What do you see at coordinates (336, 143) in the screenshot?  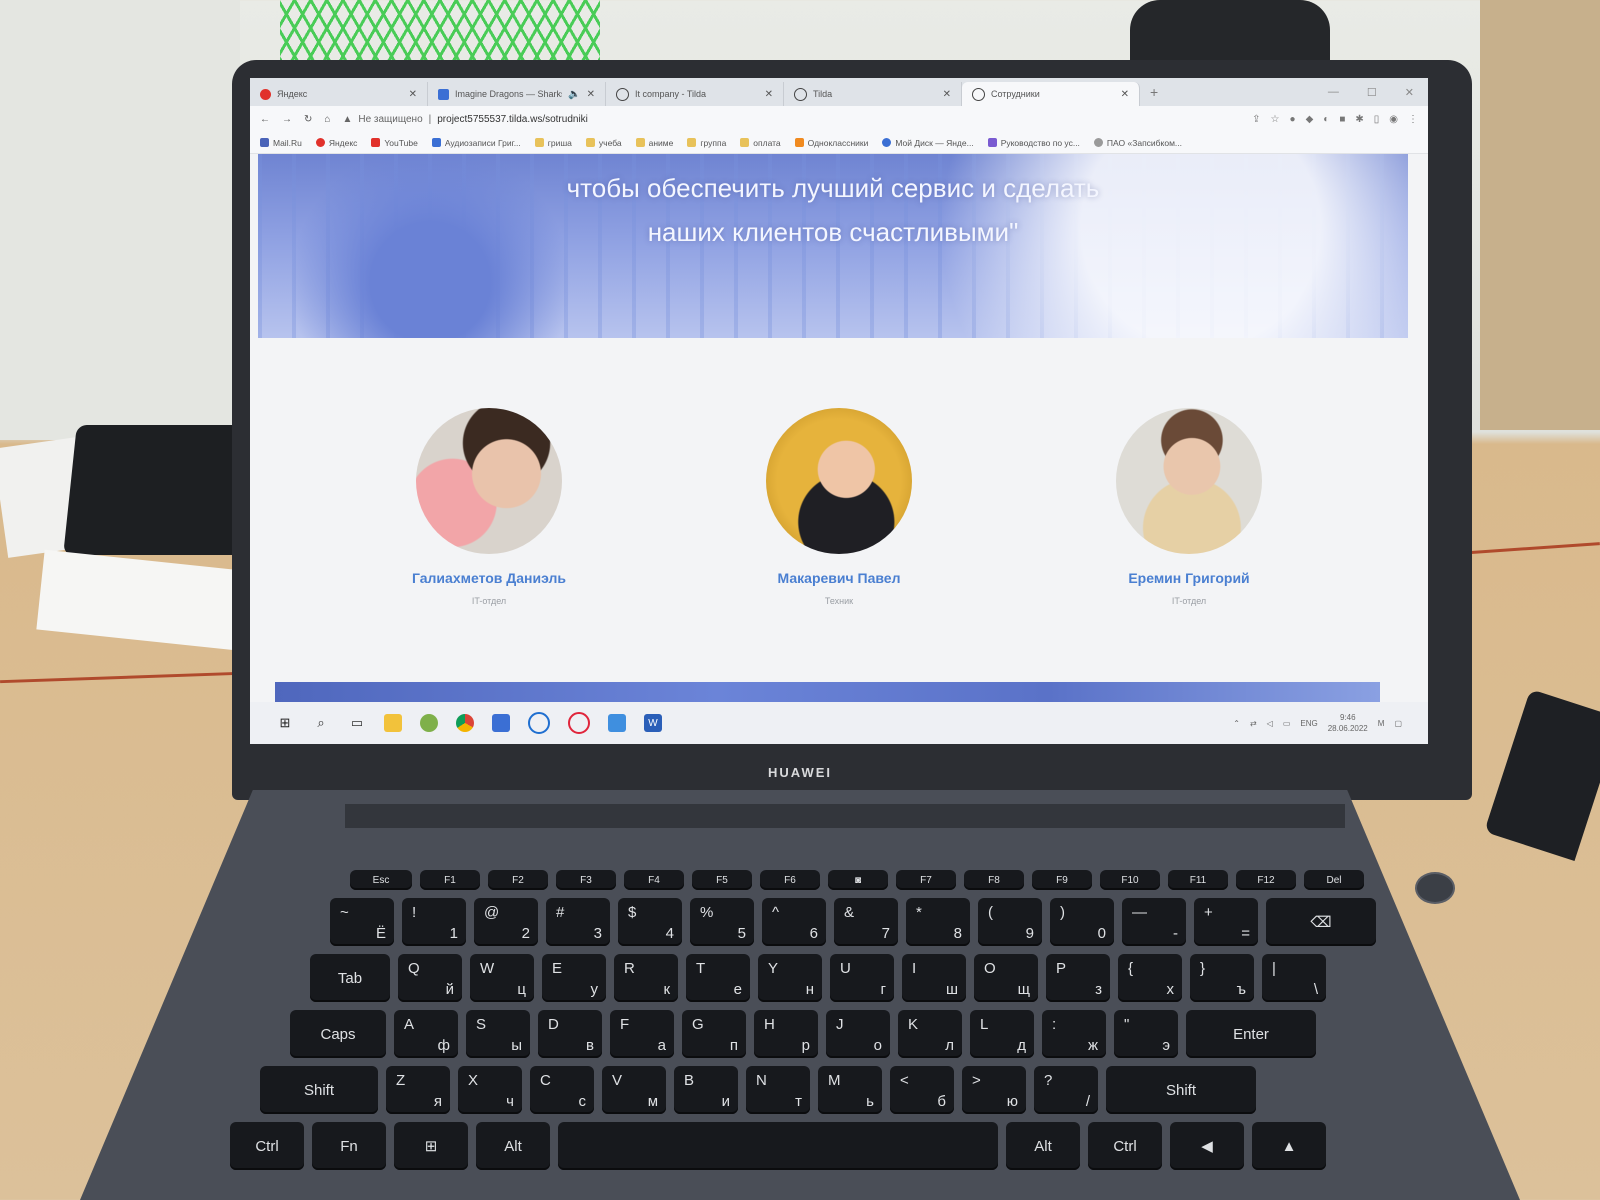 I see `bookmark: Яндекс` at bounding box center [336, 143].